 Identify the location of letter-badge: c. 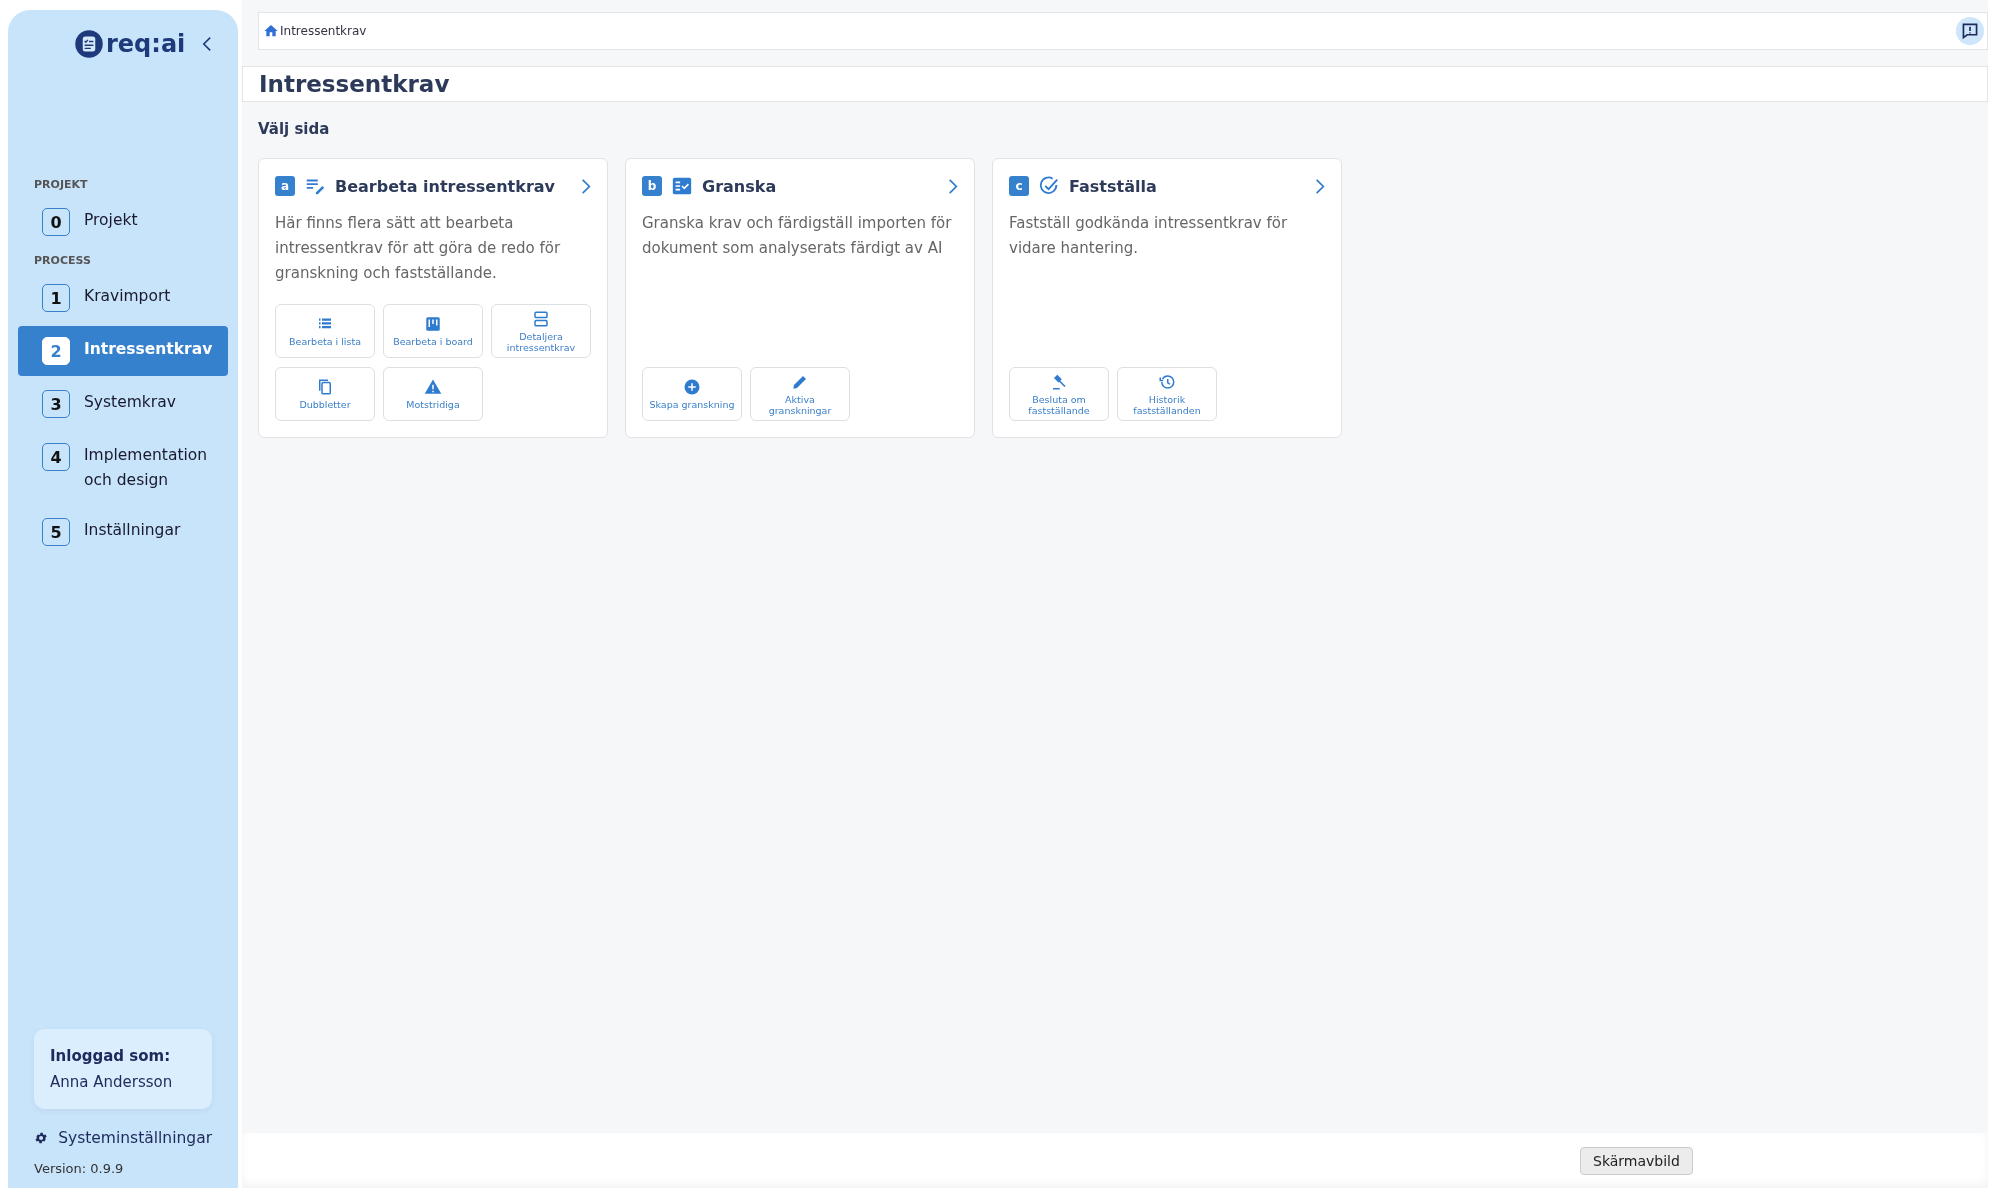
(1019, 186).